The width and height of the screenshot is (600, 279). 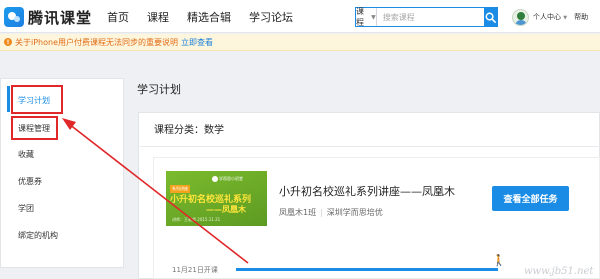 What do you see at coordinates (226, 209) in the screenshot?
I see `thumbnail-title-line2: ——凤凰木` at bounding box center [226, 209].